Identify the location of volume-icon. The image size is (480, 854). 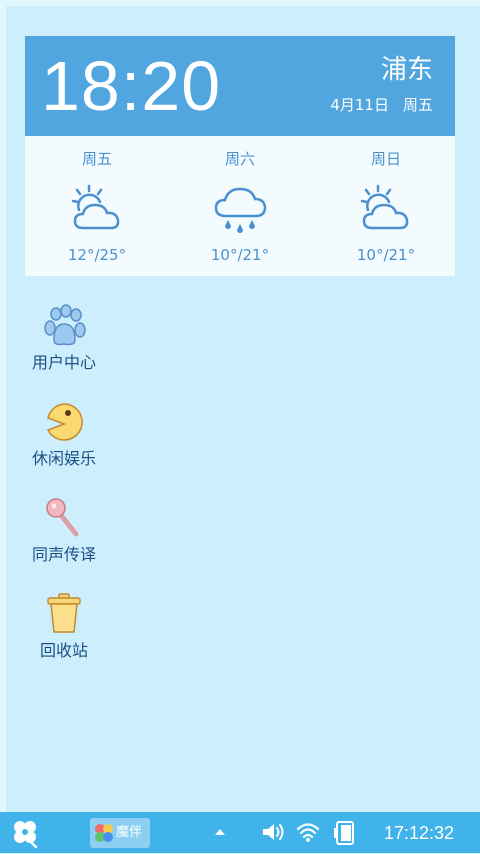
(274, 832).